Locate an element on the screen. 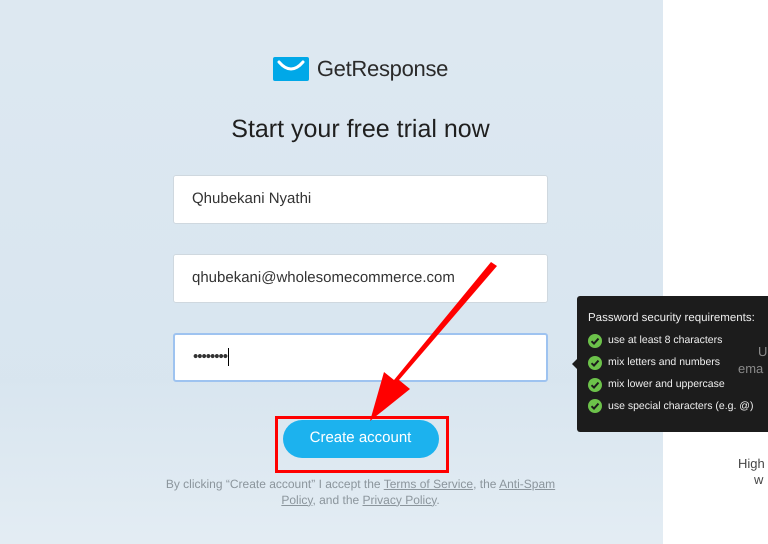  partial-text: w is located at coordinates (759, 480).